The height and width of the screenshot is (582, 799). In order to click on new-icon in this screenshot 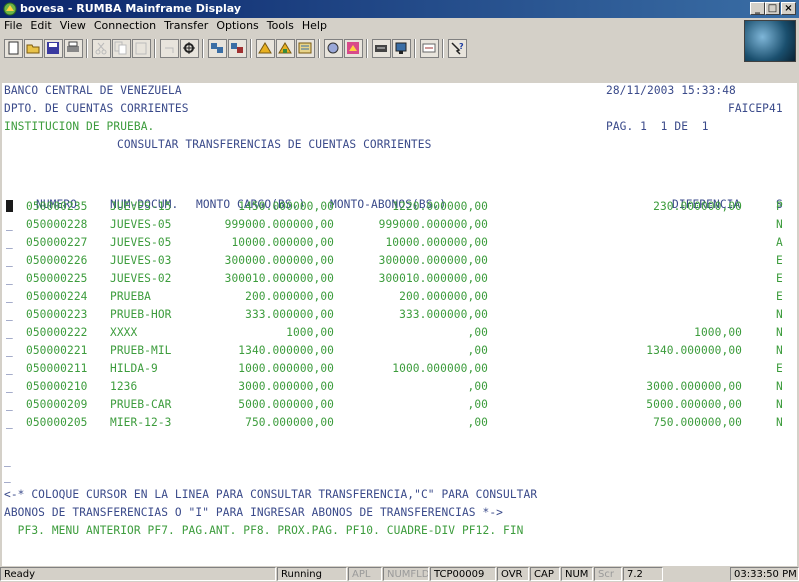, I will do `click(13, 48)`.